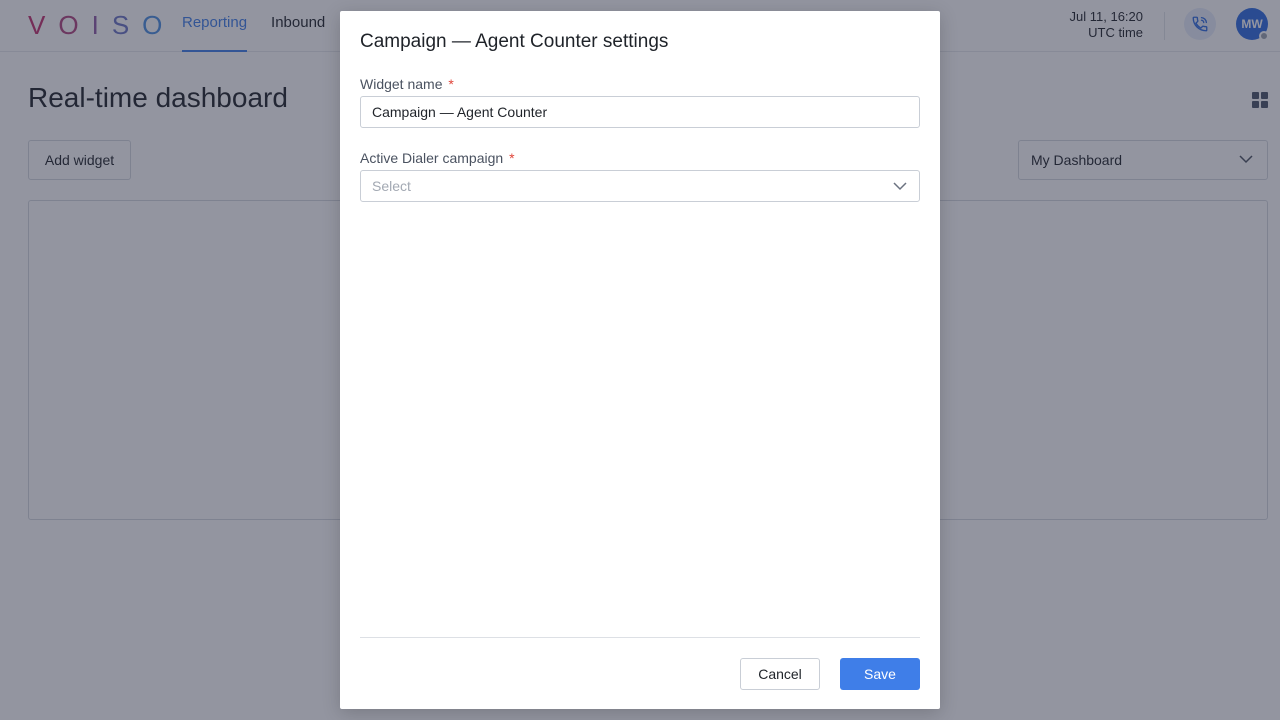 This screenshot has height=720, width=1280. I want to click on widget-name-input, so click(640, 112).